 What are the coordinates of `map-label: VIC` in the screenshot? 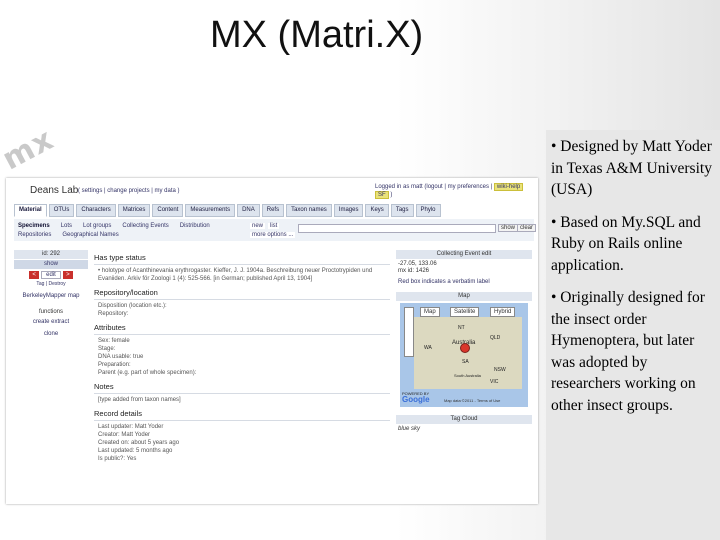 It's located at (494, 382).